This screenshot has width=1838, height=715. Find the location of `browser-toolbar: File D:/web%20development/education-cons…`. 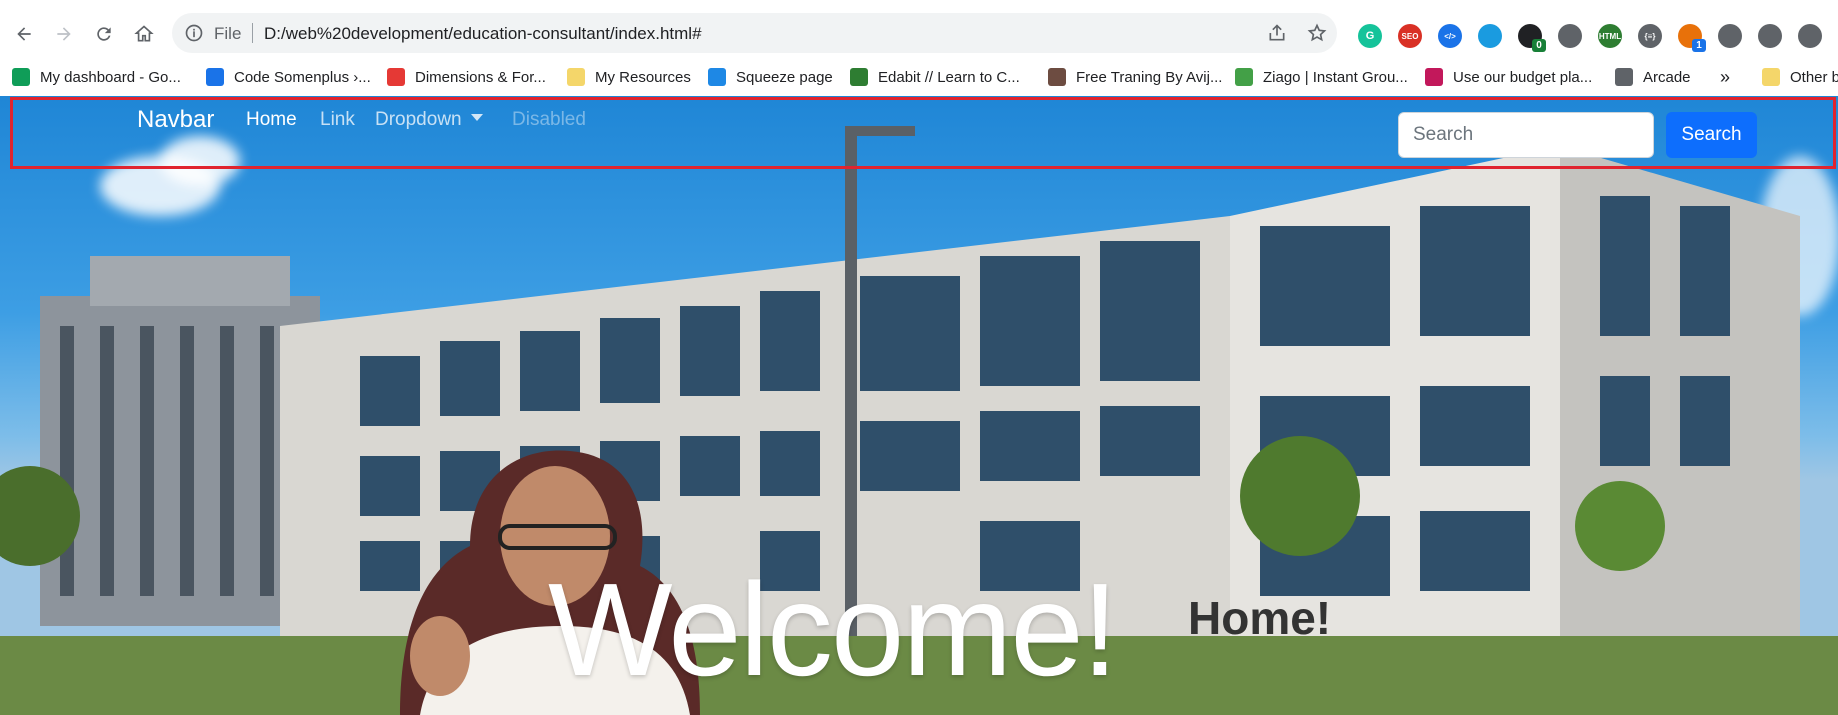

browser-toolbar: File D:/web%20development/education-cons… is located at coordinates (919, 34).